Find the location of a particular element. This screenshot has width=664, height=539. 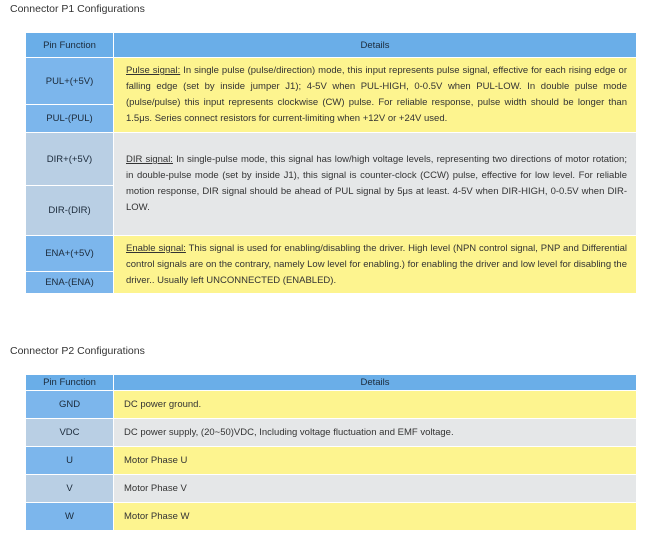

w-details: Motor Phase W is located at coordinates (375, 516).